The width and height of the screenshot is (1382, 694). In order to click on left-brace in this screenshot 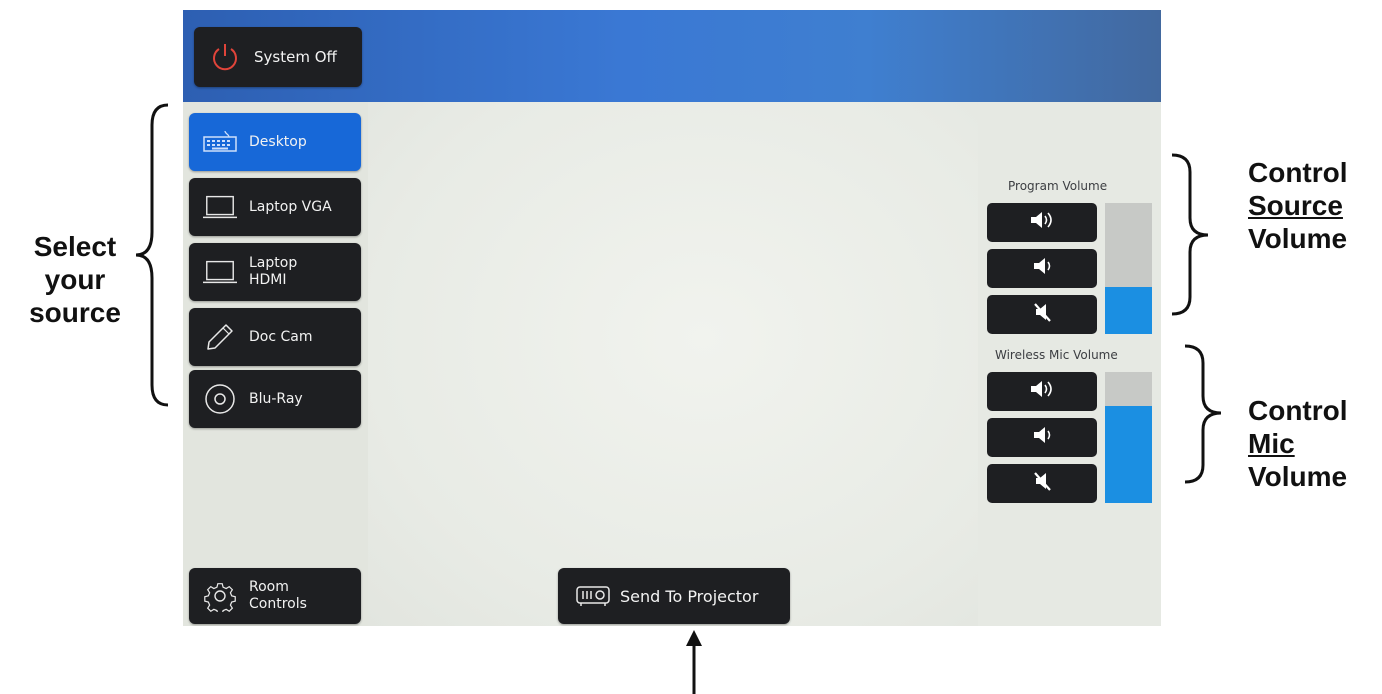, I will do `click(152, 255)`.